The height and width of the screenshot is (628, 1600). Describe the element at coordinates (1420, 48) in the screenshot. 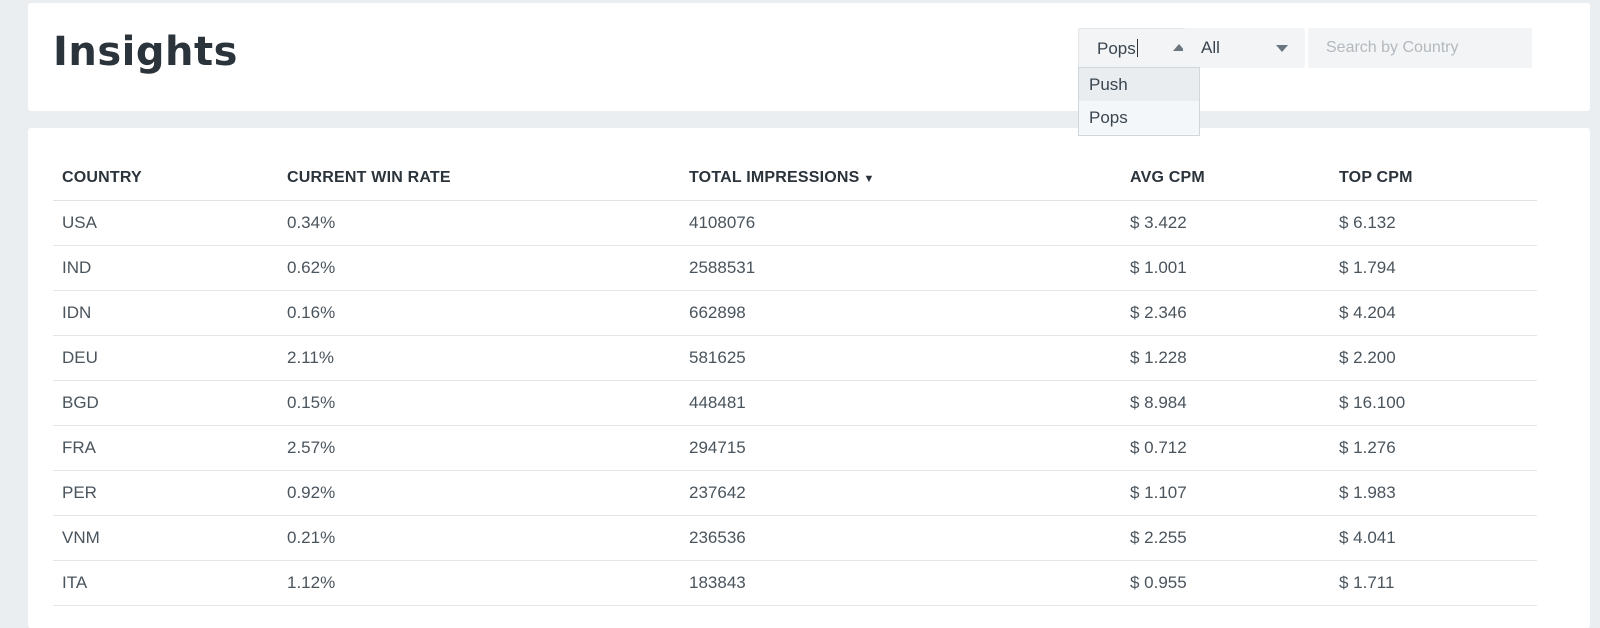

I see `search-country-input` at that location.